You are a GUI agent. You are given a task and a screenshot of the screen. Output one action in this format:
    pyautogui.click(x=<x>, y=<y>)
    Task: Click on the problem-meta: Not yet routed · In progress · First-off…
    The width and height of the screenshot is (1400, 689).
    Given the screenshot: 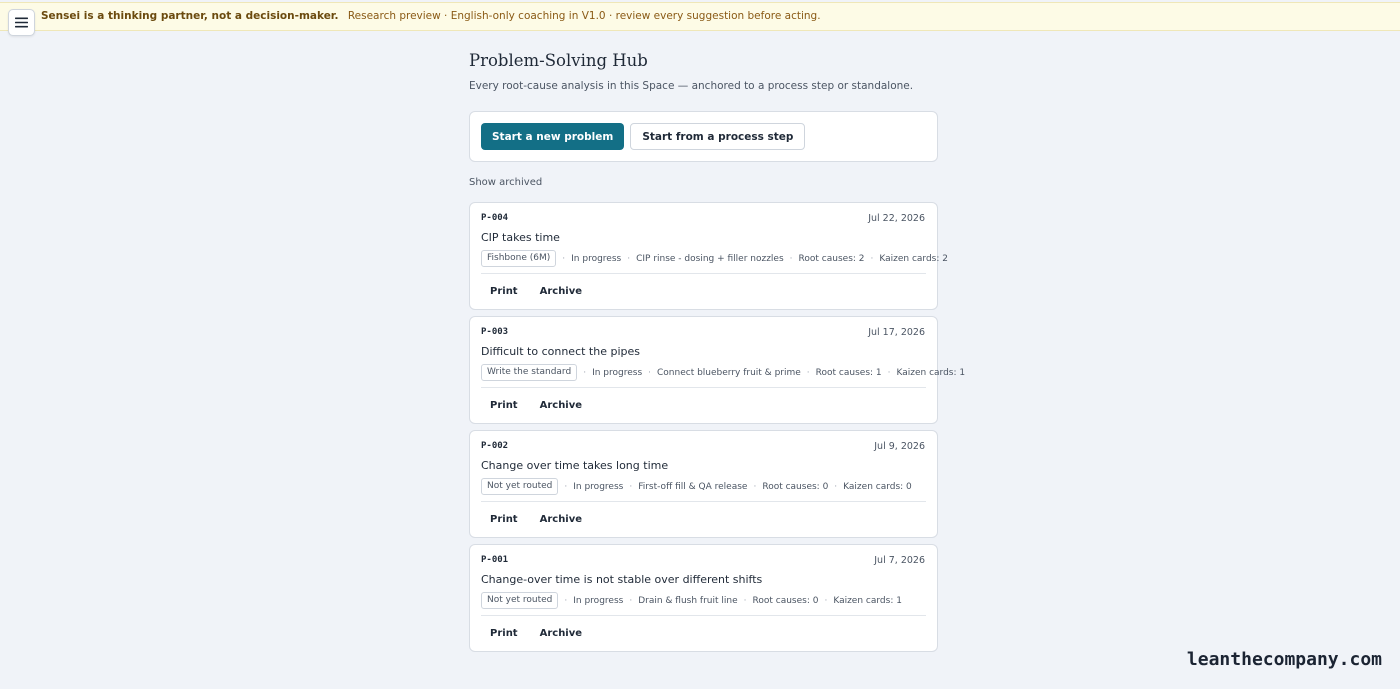 What is the action you would take?
    pyautogui.click(x=705, y=486)
    